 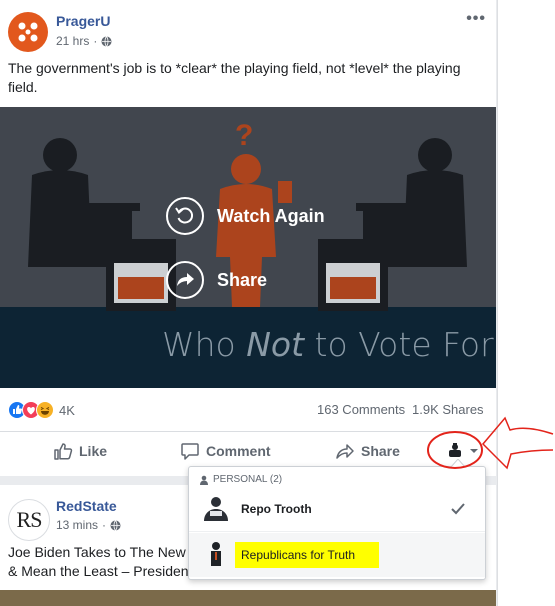 What do you see at coordinates (458, 509) in the screenshot?
I see `checkmark-icon` at bounding box center [458, 509].